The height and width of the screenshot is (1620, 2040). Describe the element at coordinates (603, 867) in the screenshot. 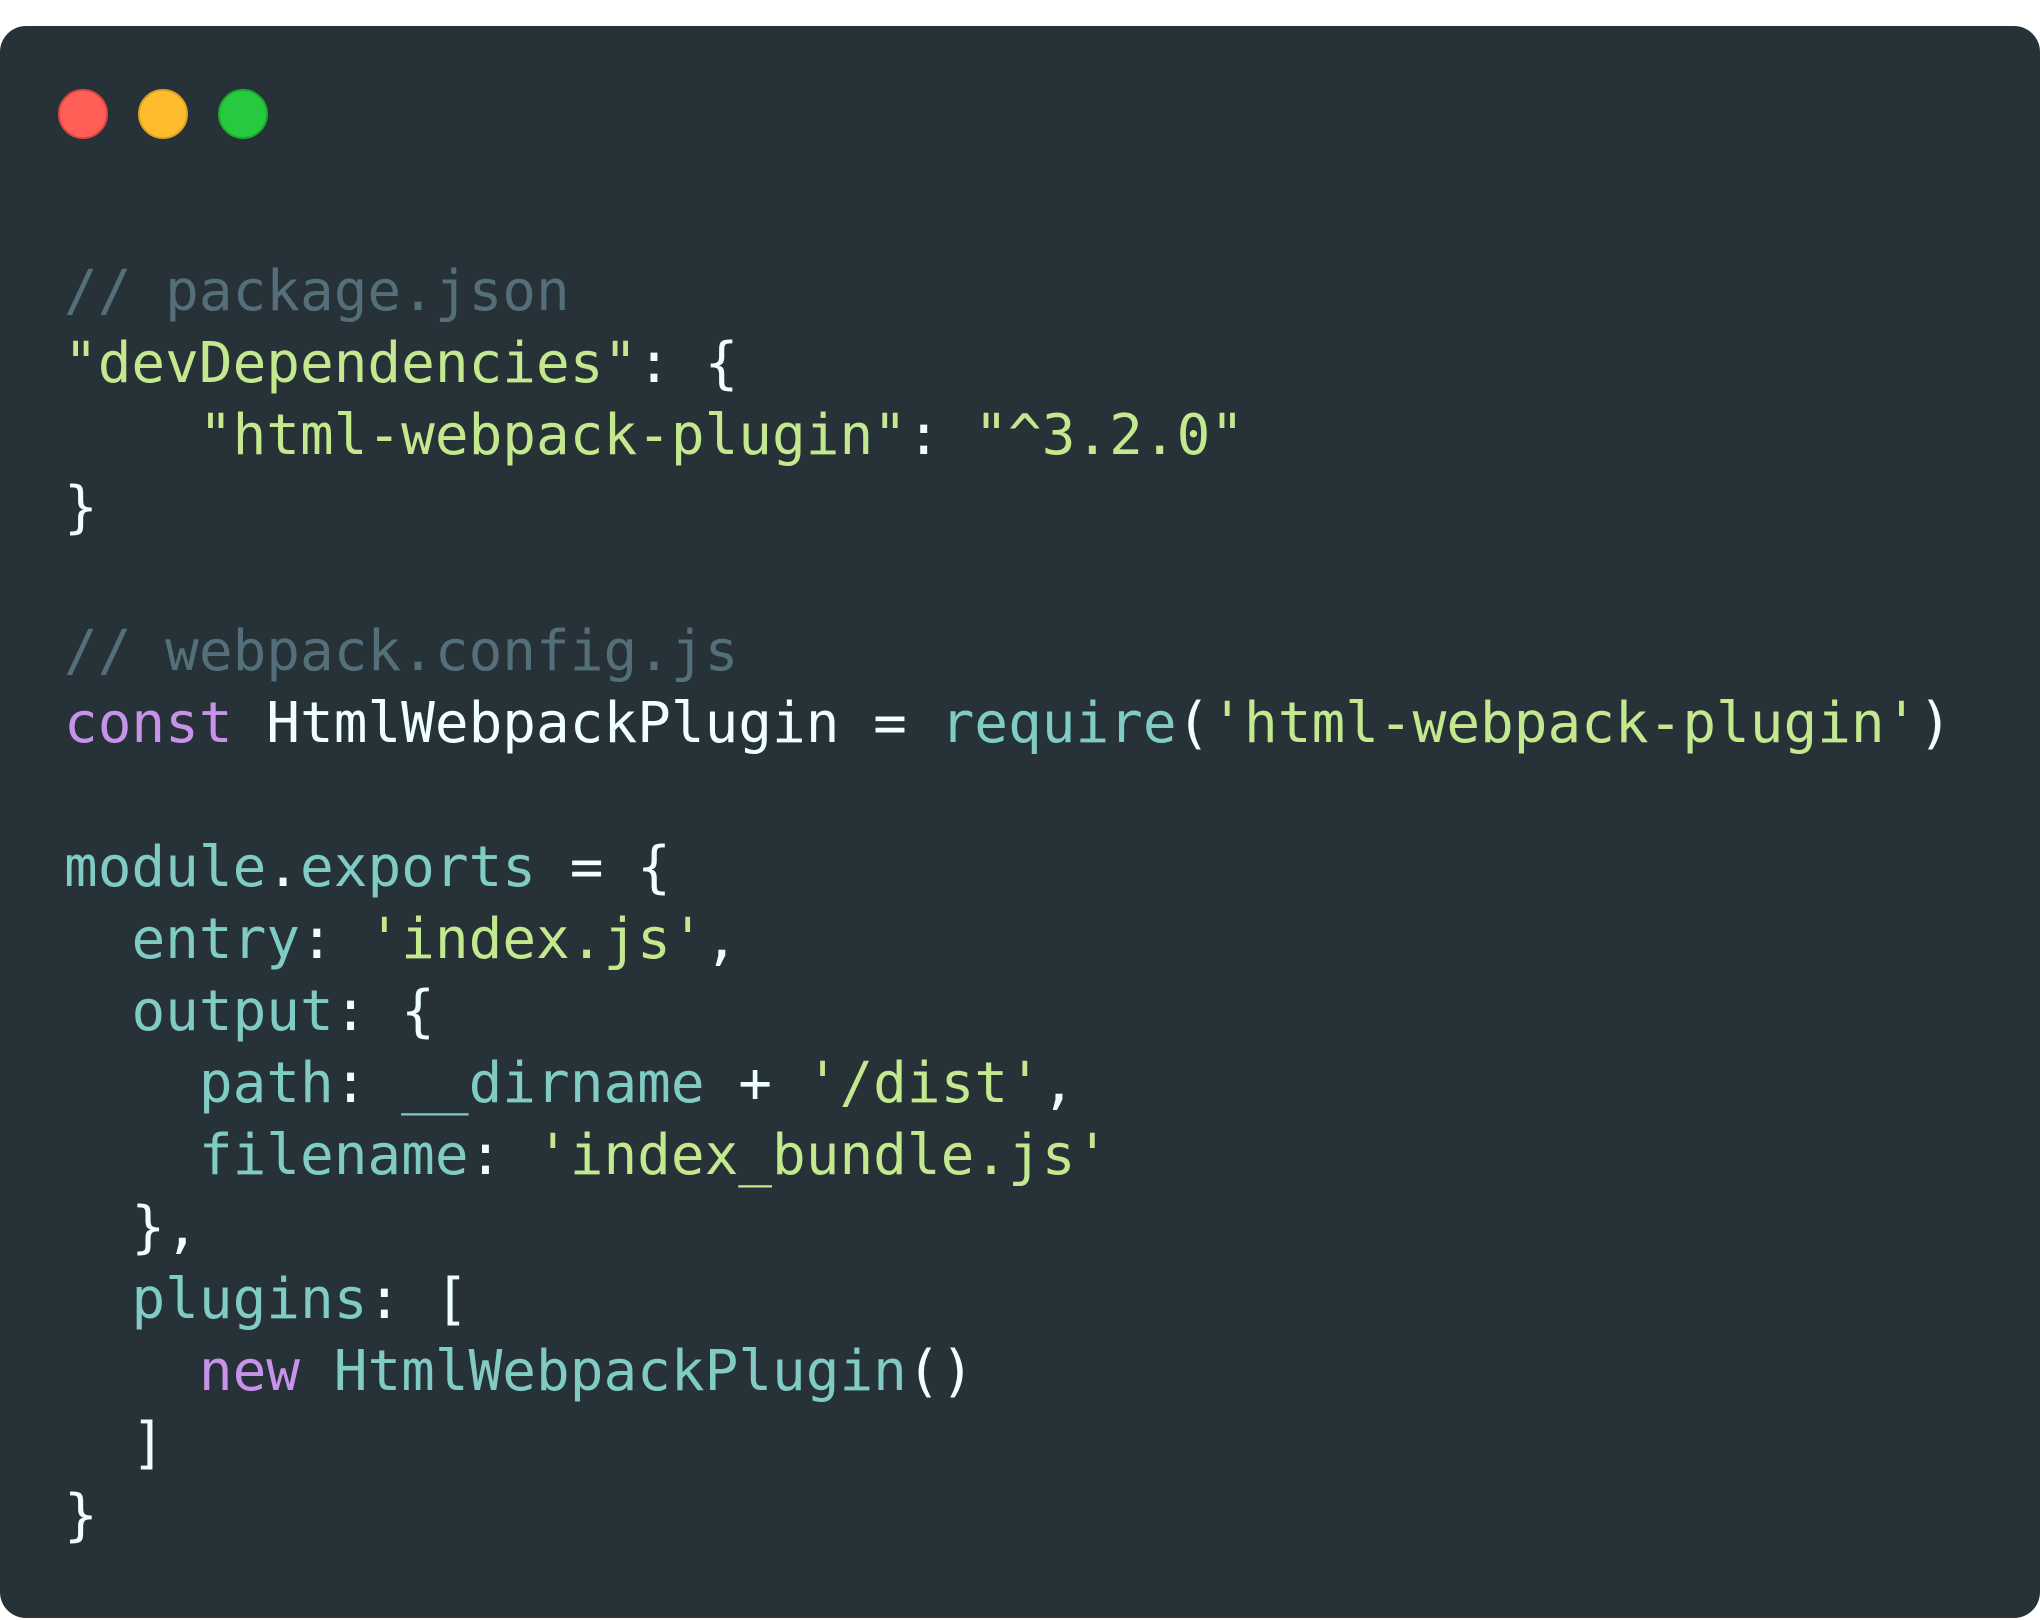

I see `code-token: = {` at that location.